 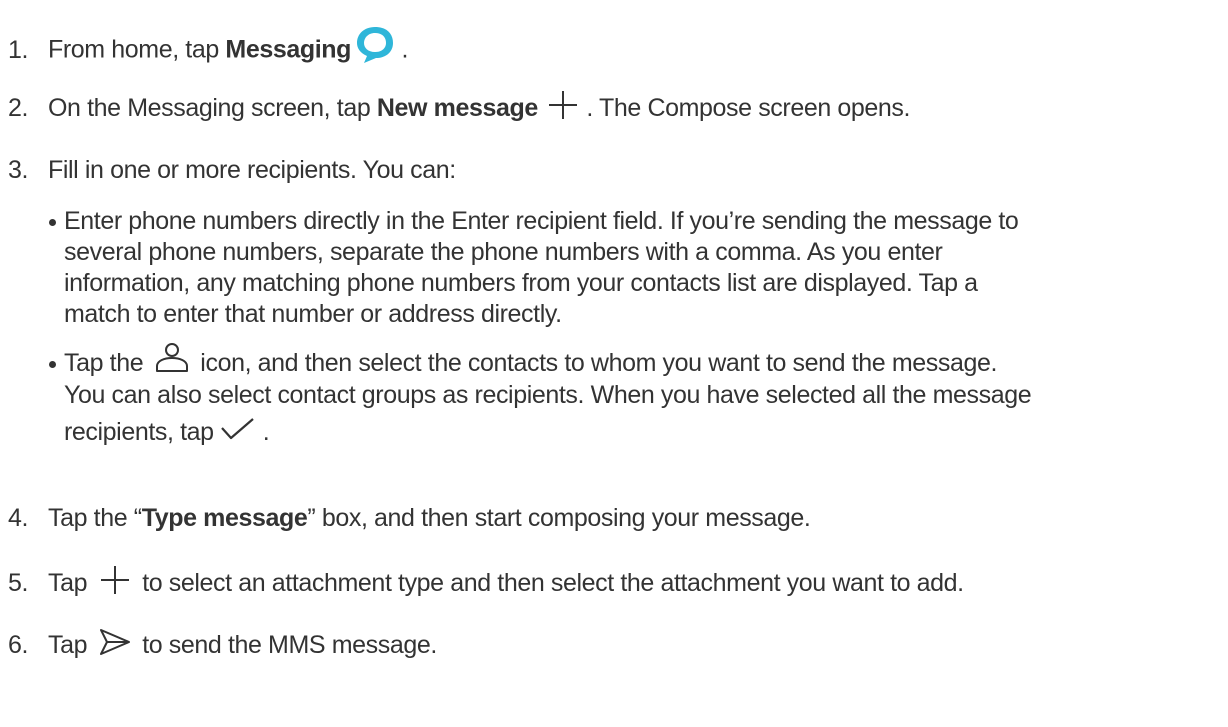 I want to click on step-6: 6. Tap to send the MMS message., so click(x=222, y=644).